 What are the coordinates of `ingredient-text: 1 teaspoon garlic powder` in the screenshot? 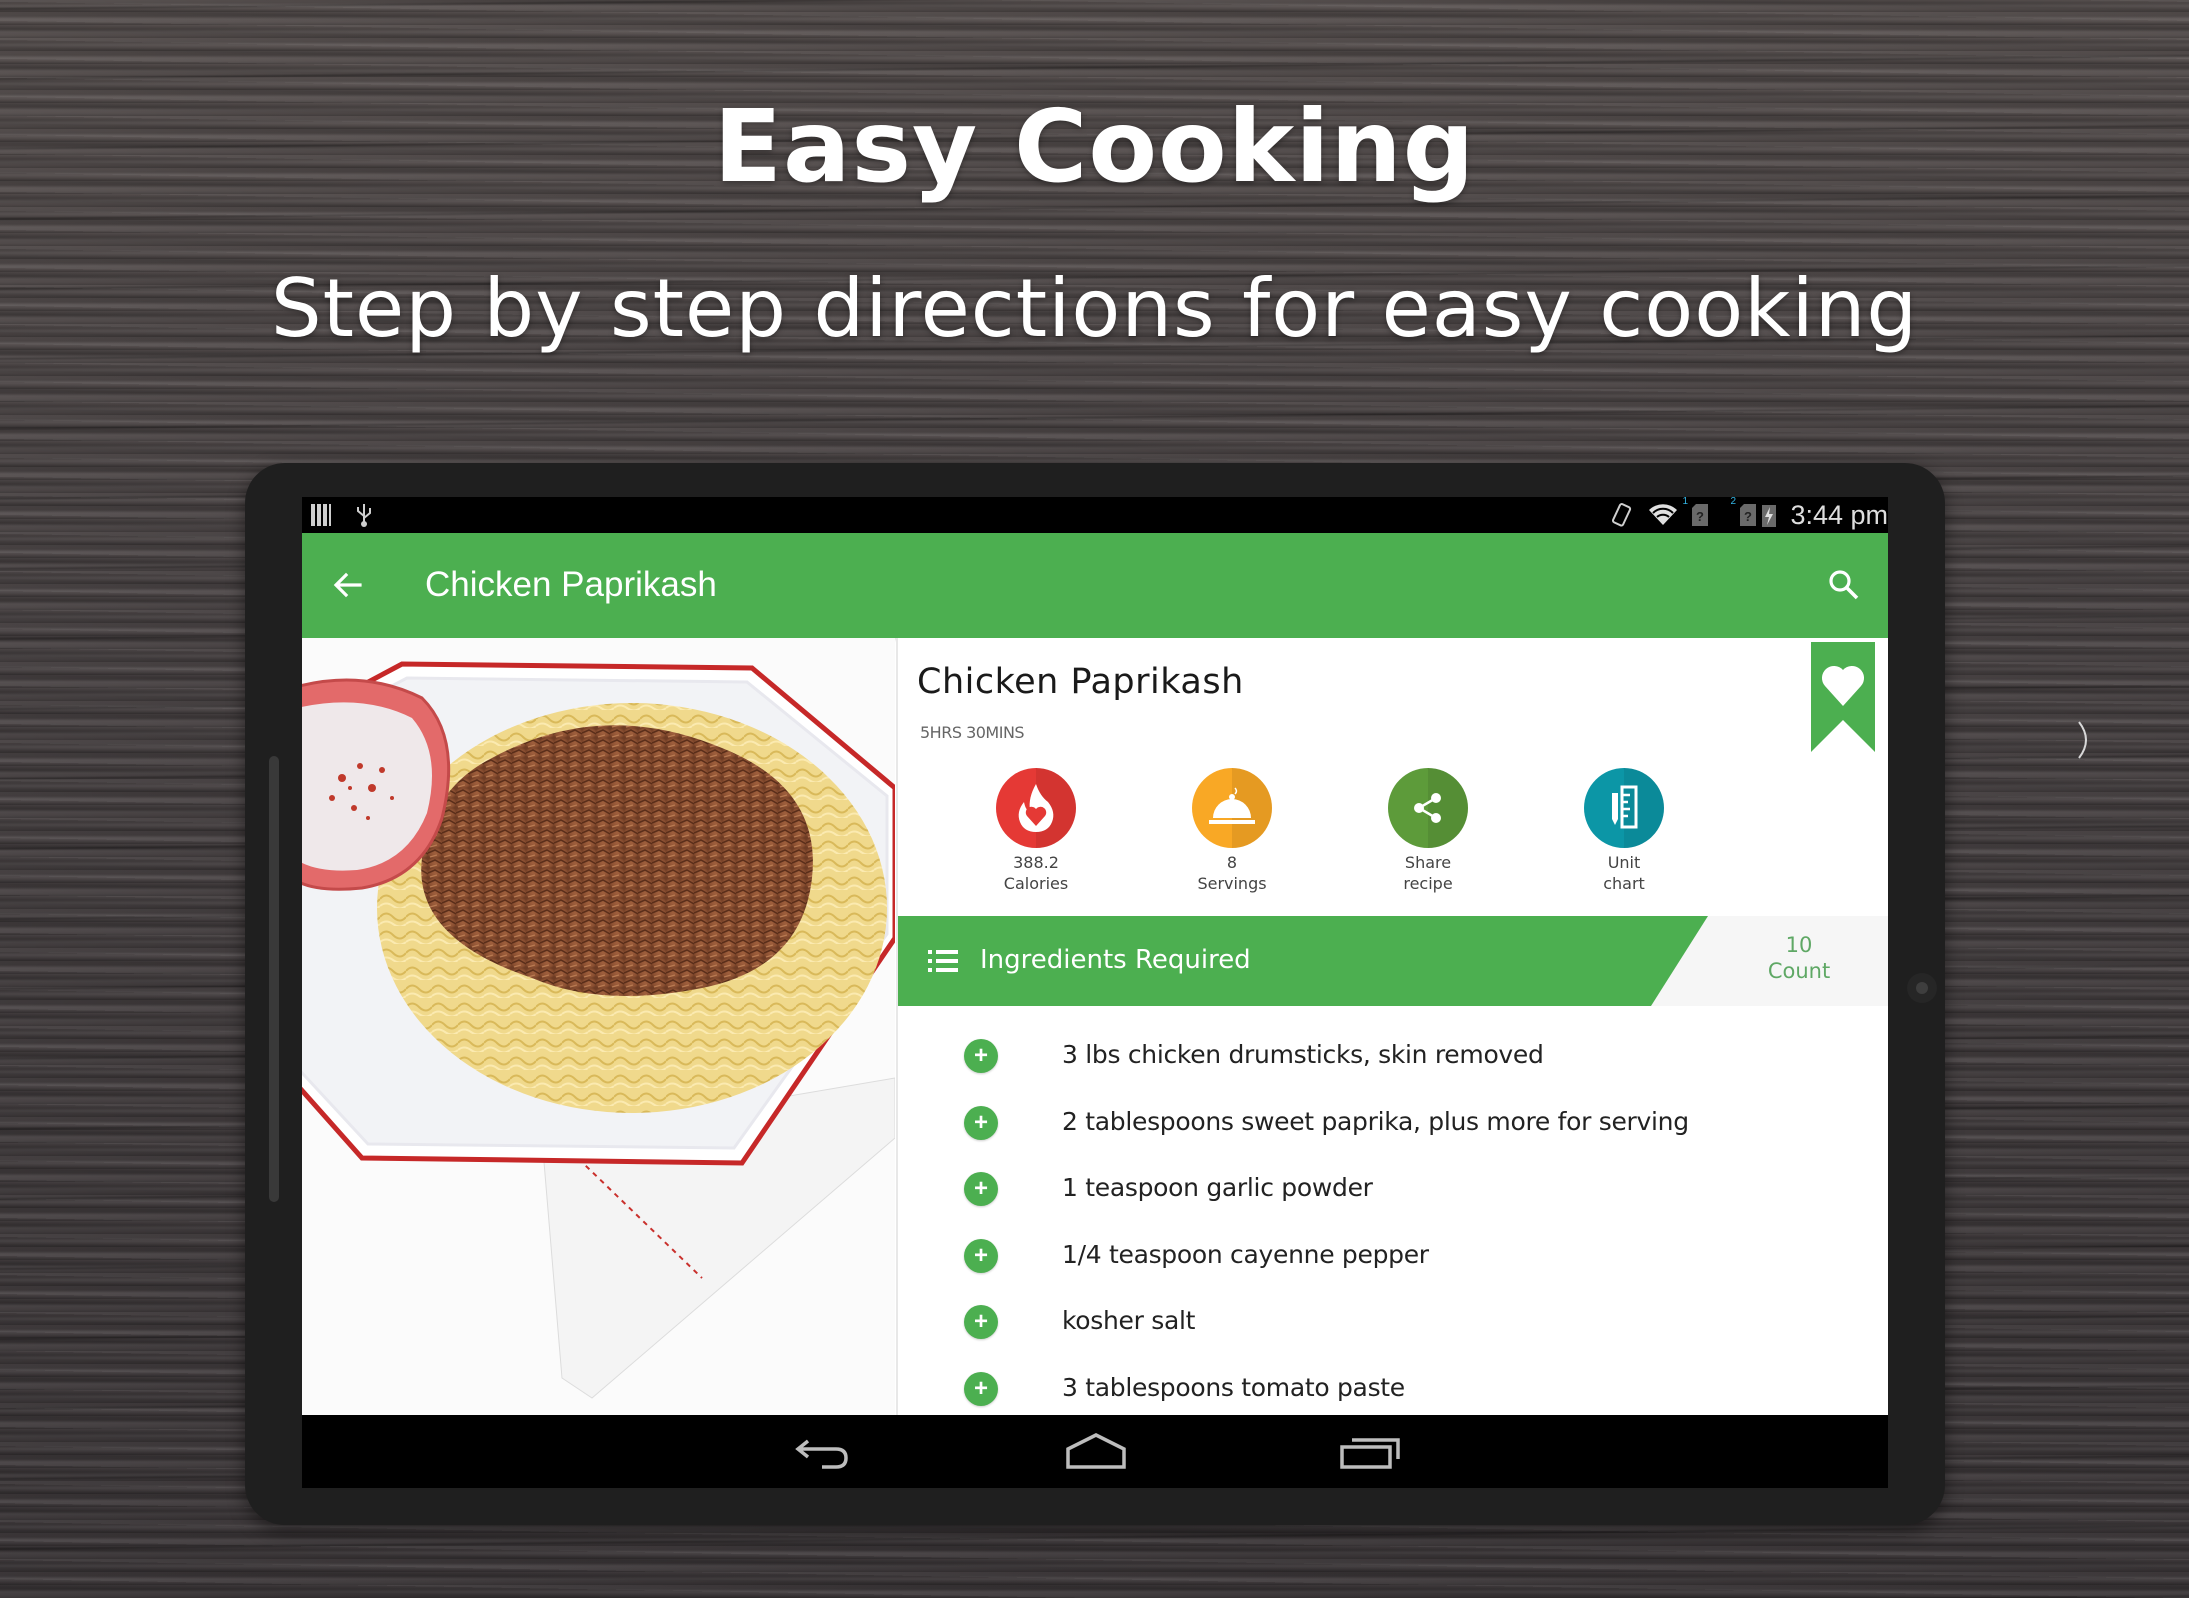 It's located at (1217, 1188).